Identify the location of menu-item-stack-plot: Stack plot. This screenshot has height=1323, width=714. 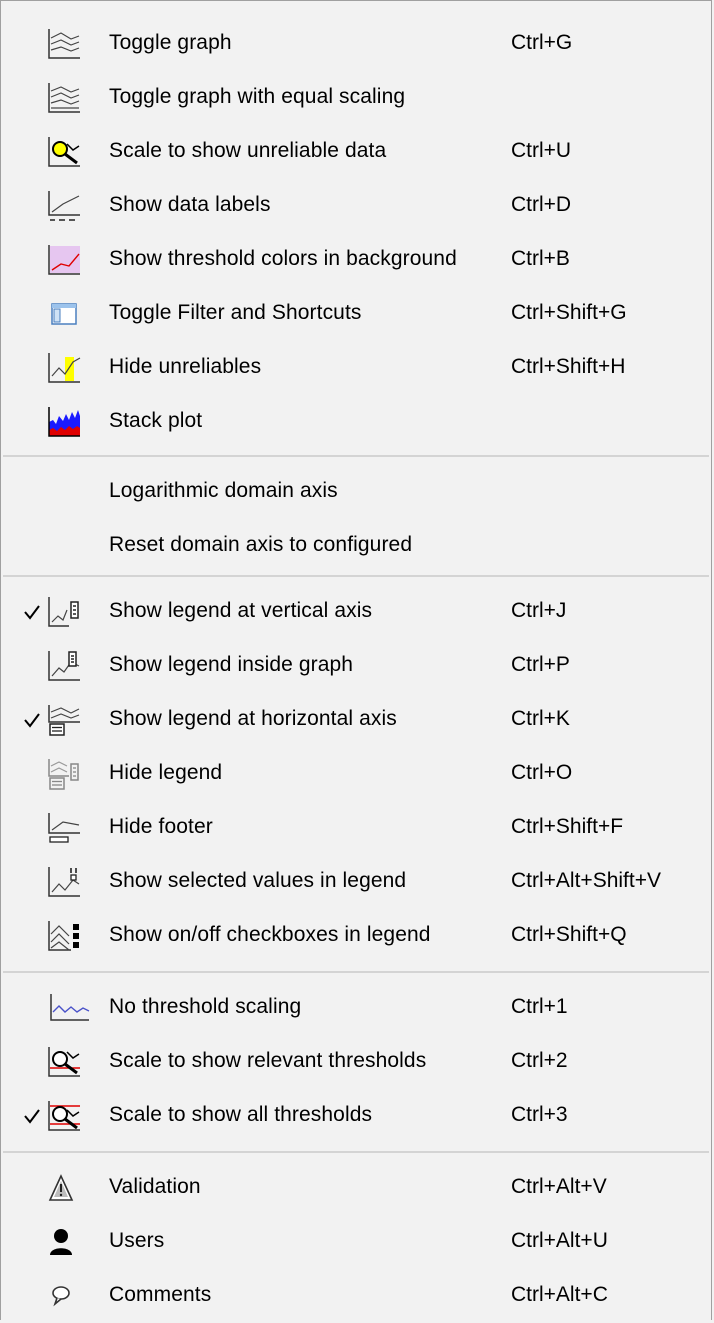
(356, 422).